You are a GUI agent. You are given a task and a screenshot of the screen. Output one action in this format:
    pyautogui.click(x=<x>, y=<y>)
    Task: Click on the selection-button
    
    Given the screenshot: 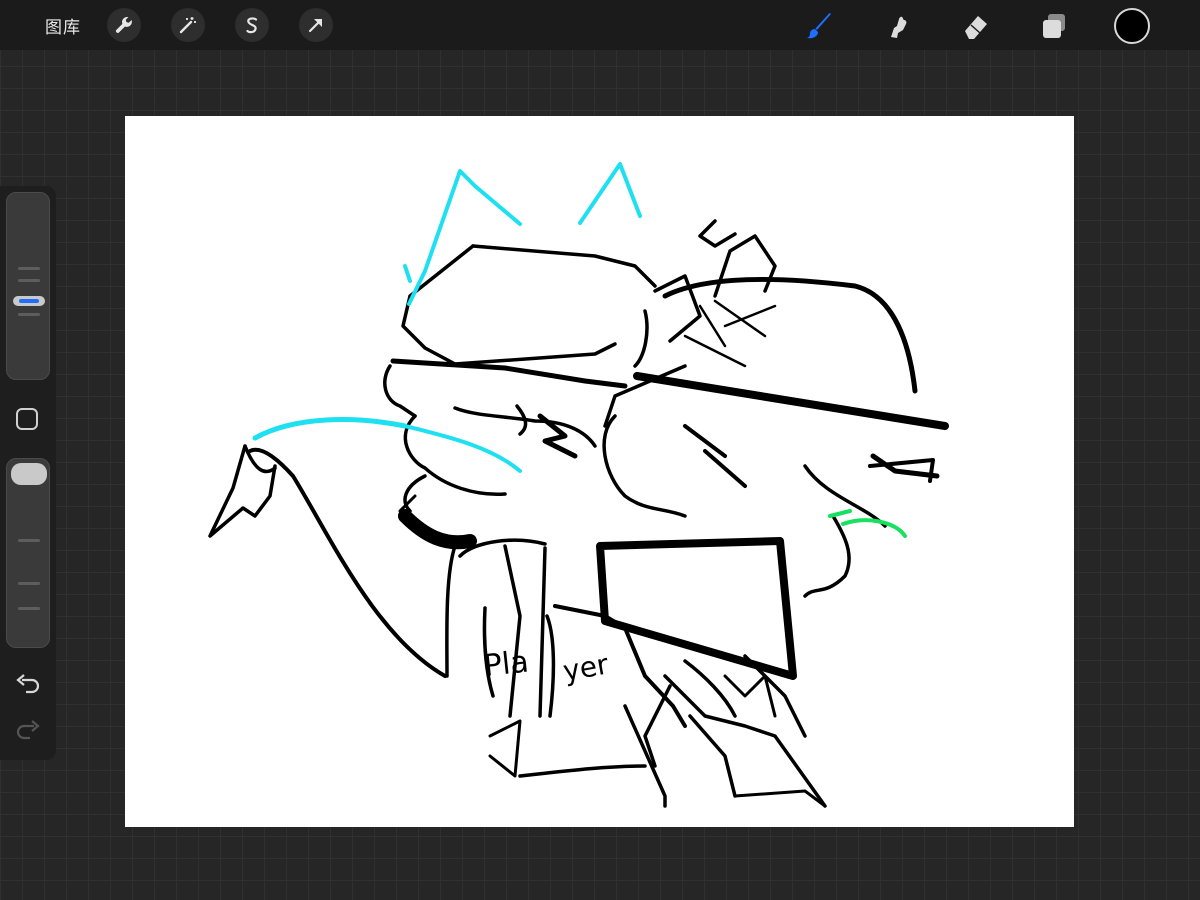 What is the action you would take?
    pyautogui.click(x=252, y=25)
    